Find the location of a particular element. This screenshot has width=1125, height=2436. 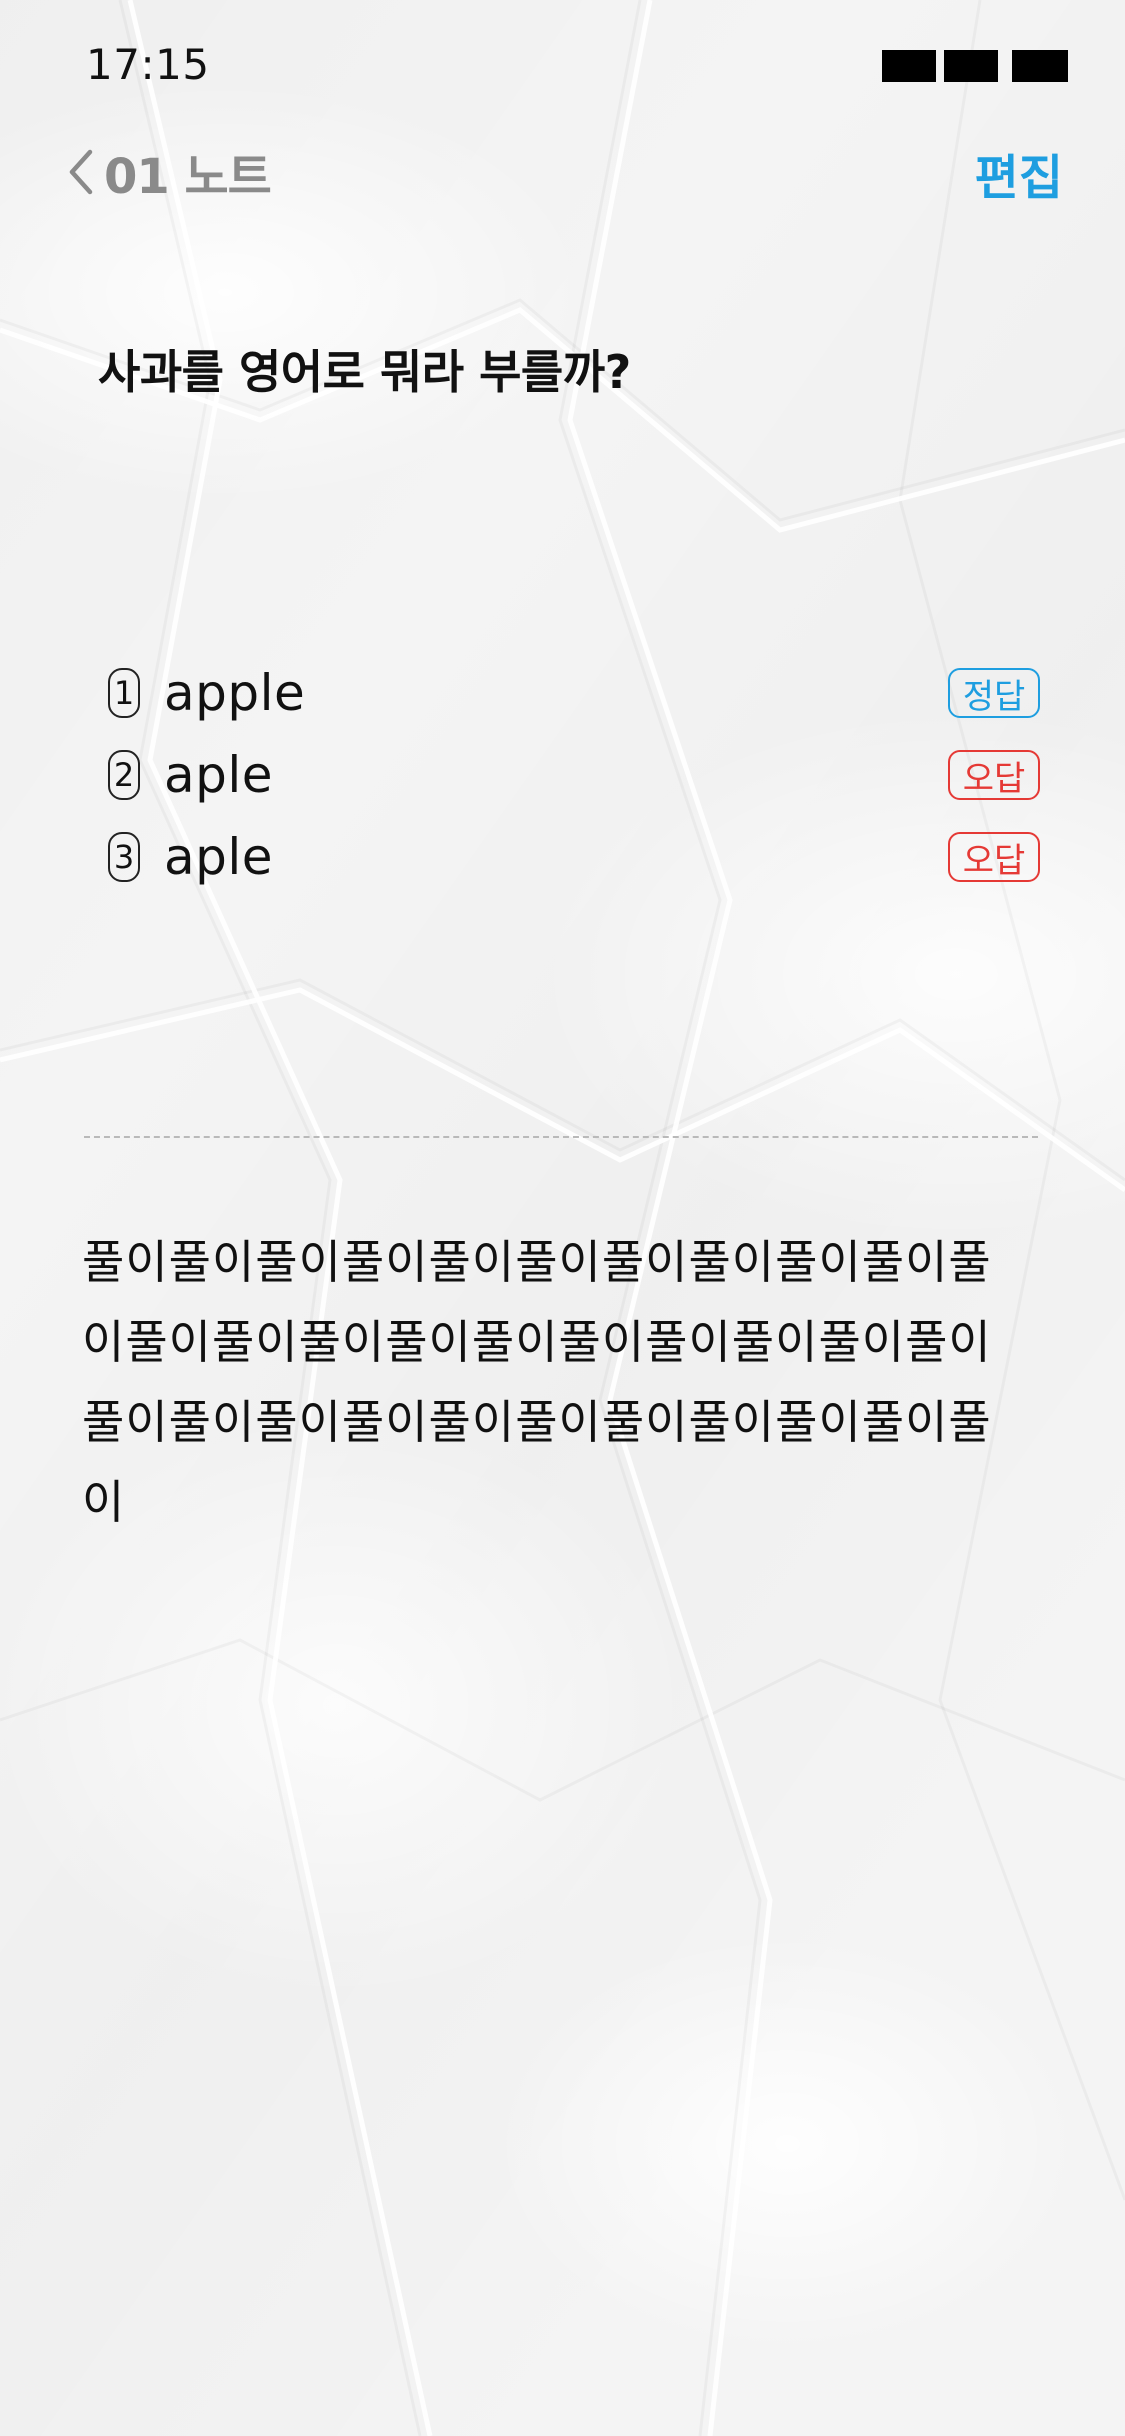

choice-item: 1 apple 정답 is located at coordinates (574, 693).